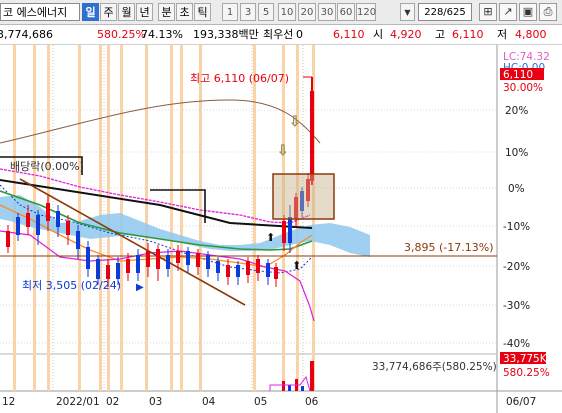 The image size is (562, 413). What do you see at coordinates (230, 12) in the screenshot?
I see `interval-1-button: 1` at bounding box center [230, 12].